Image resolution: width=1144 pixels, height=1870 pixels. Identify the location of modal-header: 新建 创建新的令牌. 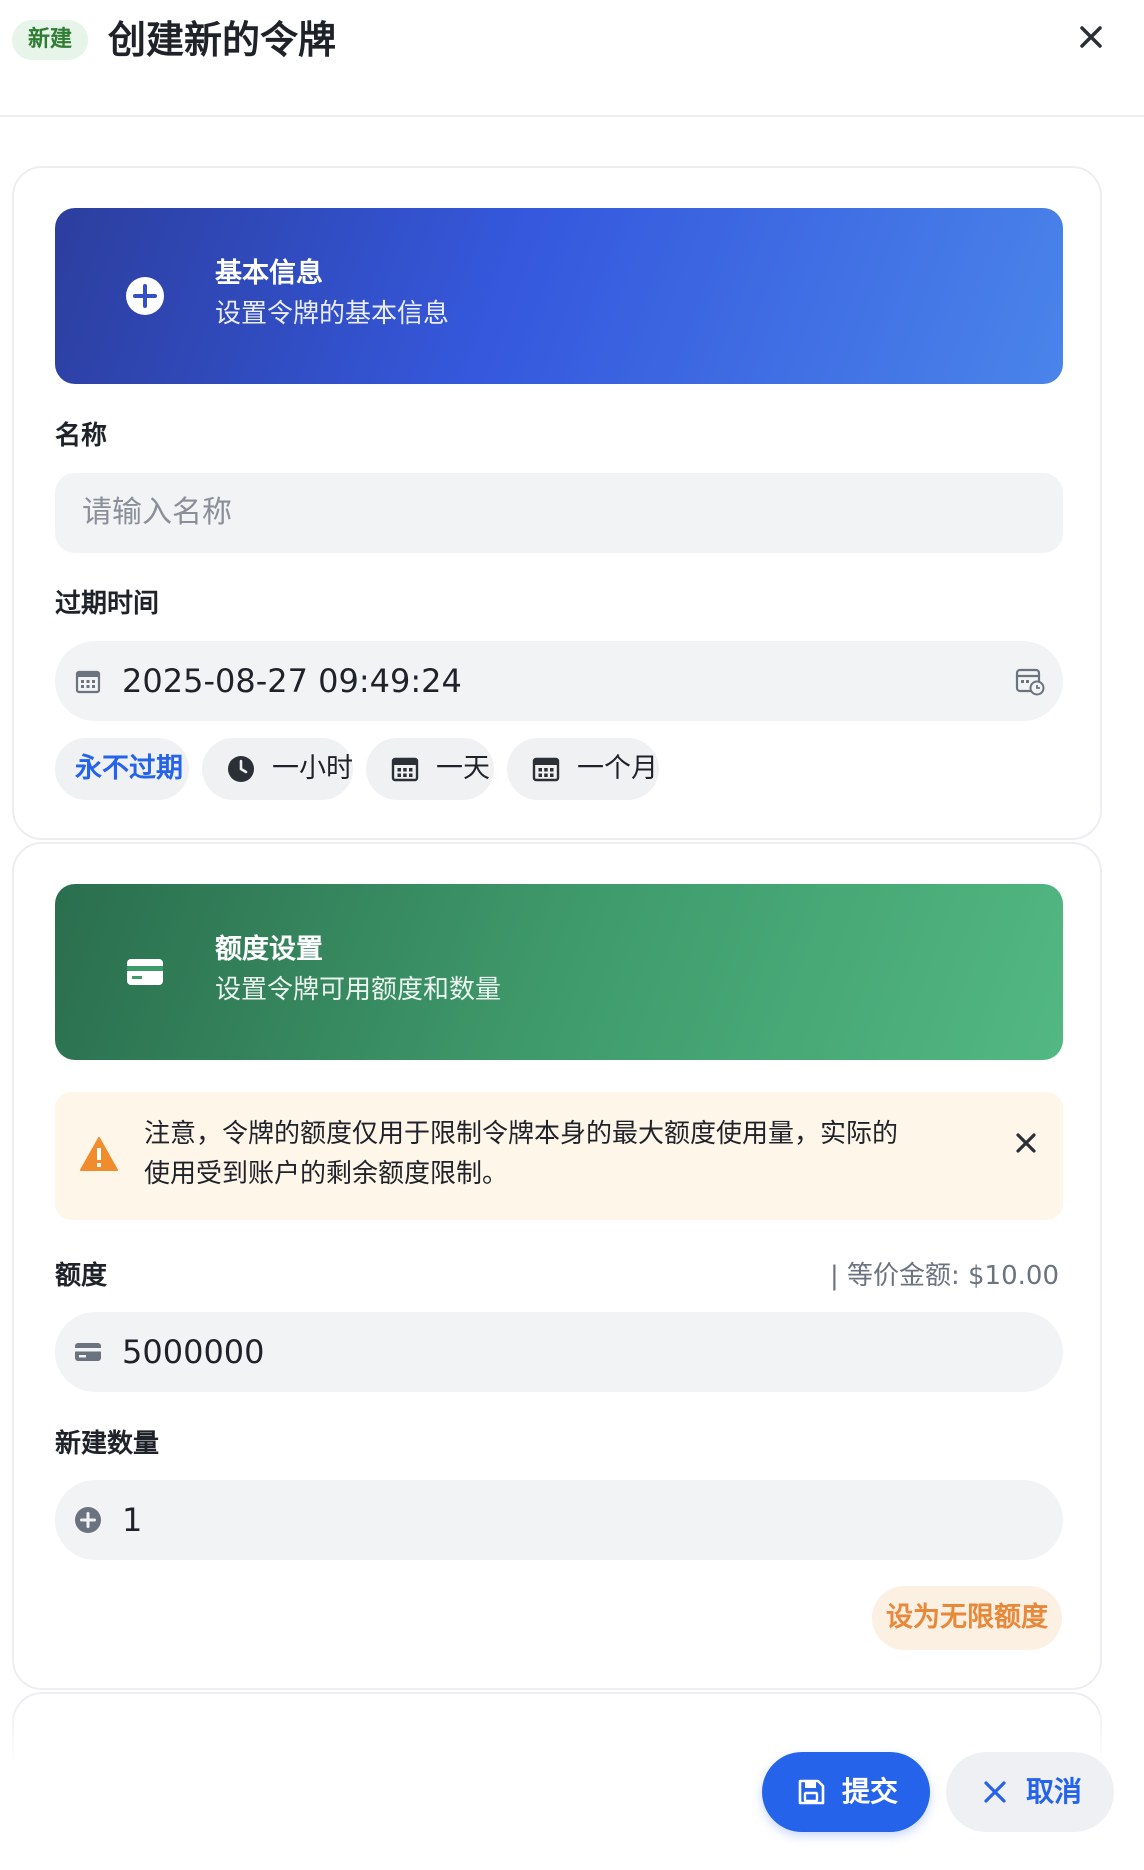
(572, 58).